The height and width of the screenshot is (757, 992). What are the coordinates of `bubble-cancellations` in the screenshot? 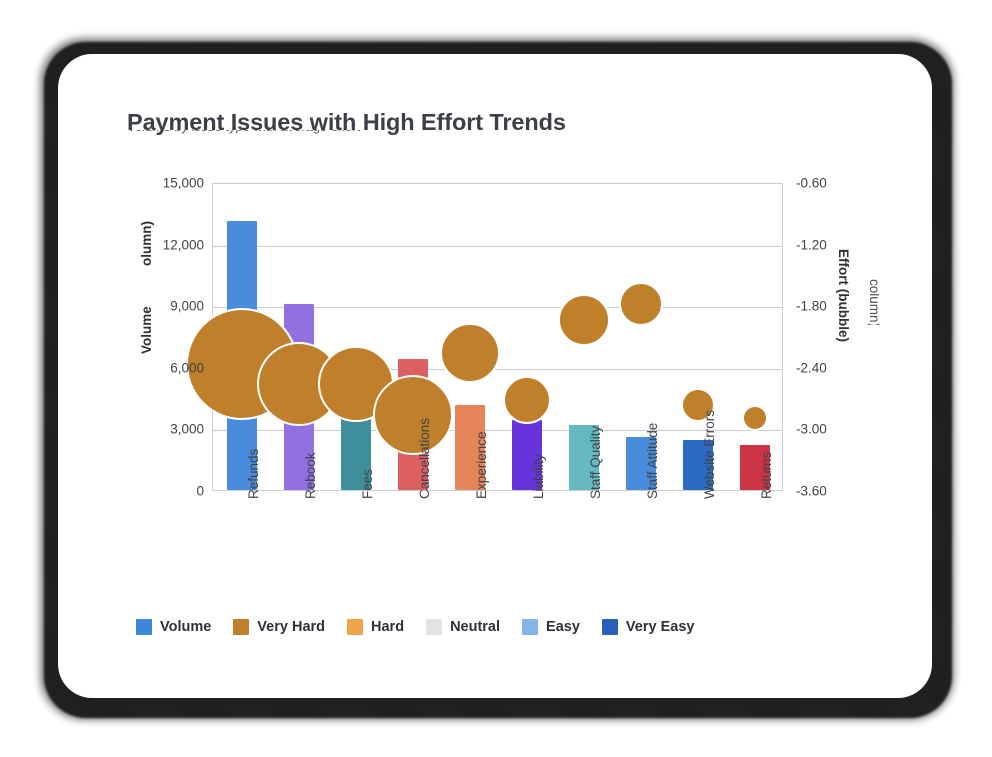 It's located at (412, 415).